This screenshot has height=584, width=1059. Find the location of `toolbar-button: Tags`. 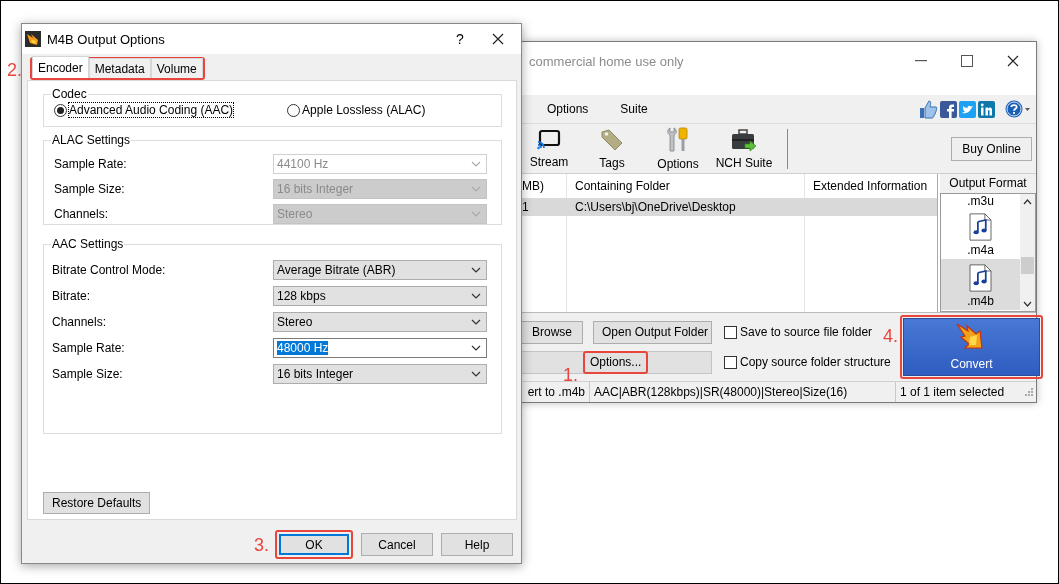

toolbar-button: Tags is located at coordinates (612, 148).